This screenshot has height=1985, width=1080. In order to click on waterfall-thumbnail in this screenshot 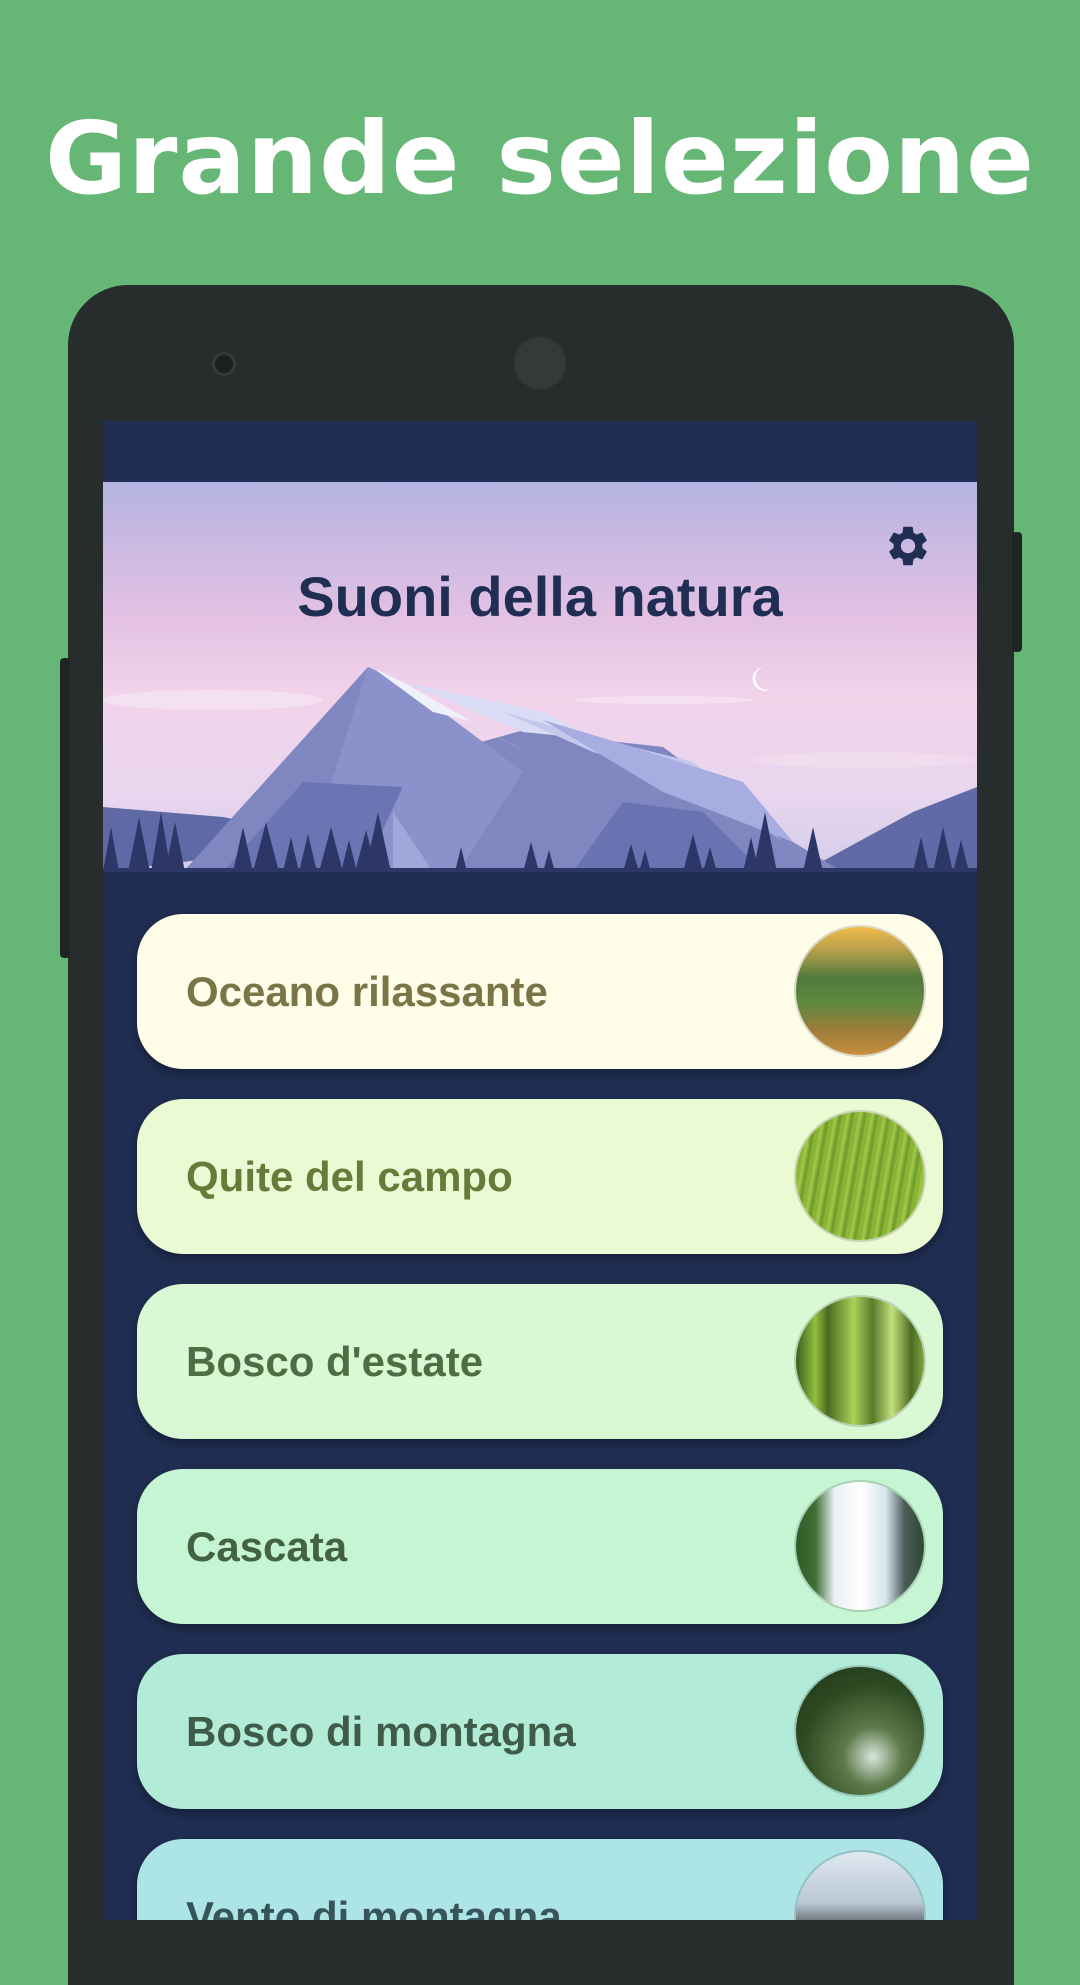, I will do `click(860, 1546)`.